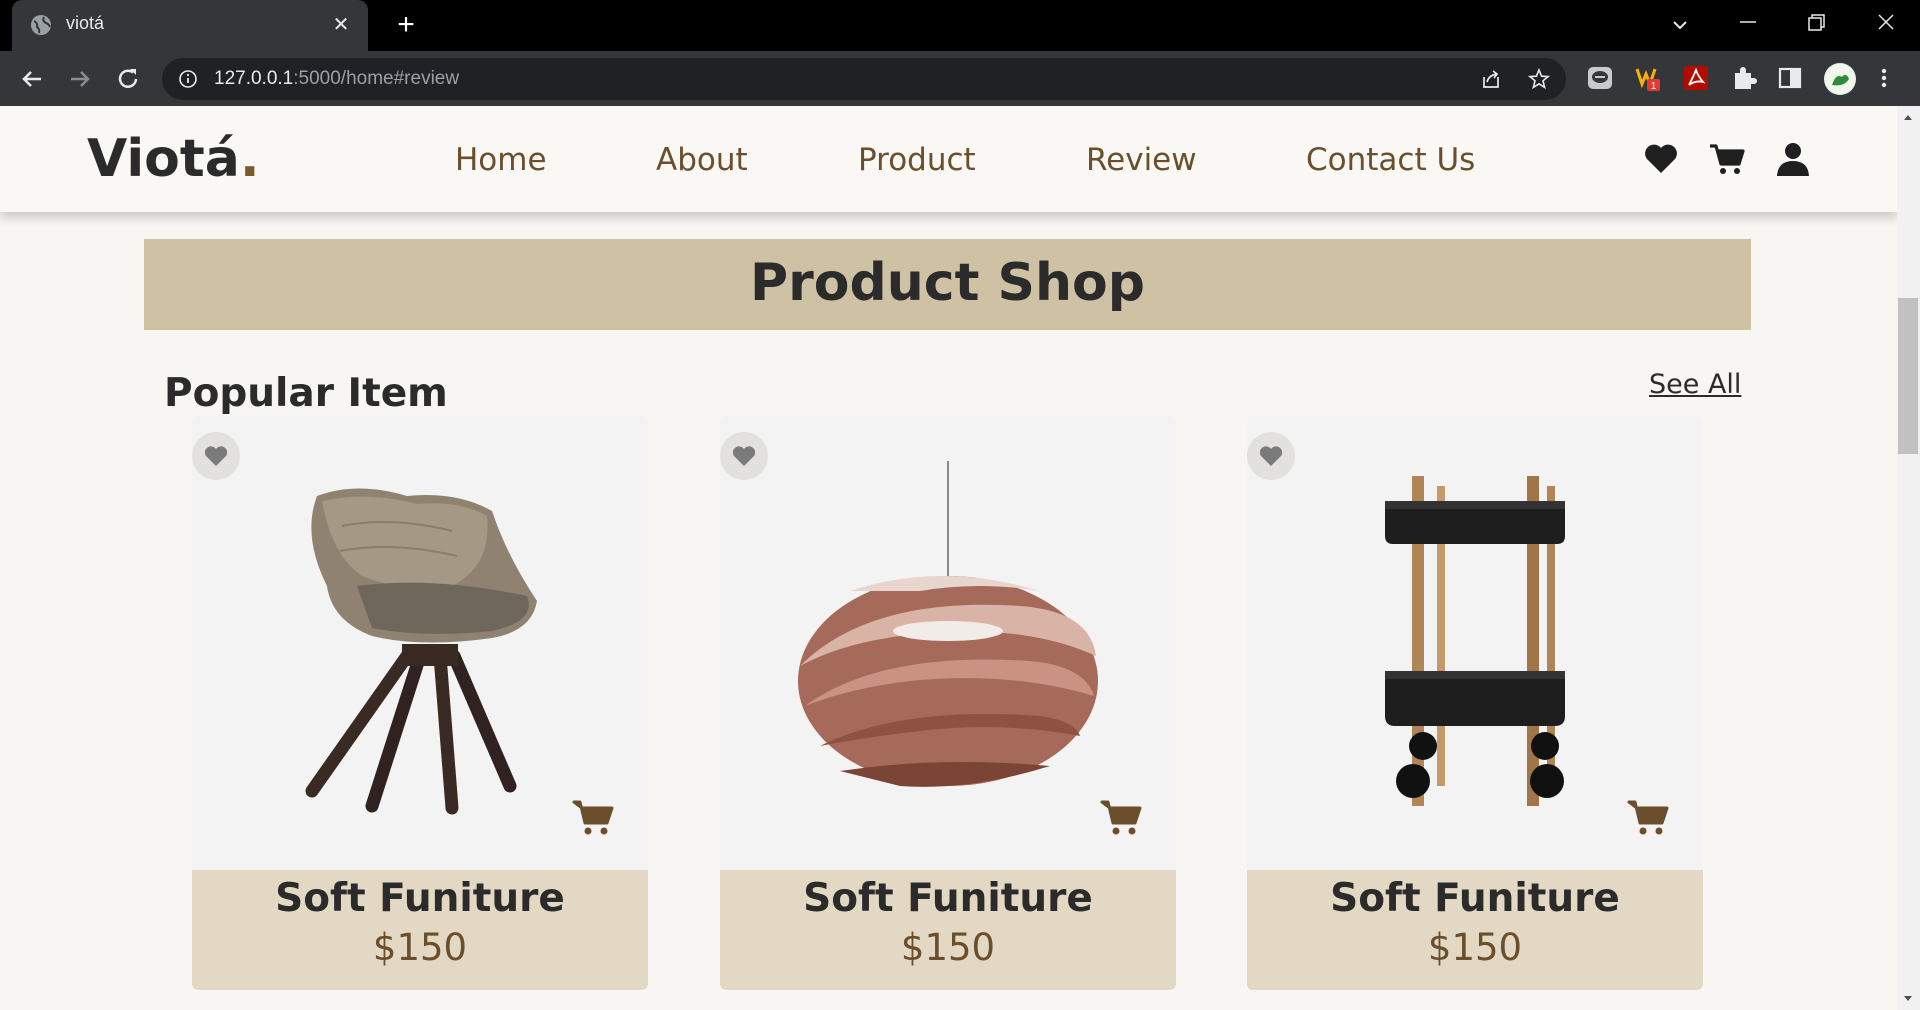 The height and width of the screenshot is (1010, 1920). Describe the element at coordinates (960, 25) in the screenshot. I see `browser-tab-strip: viotá ✕ +` at that location.